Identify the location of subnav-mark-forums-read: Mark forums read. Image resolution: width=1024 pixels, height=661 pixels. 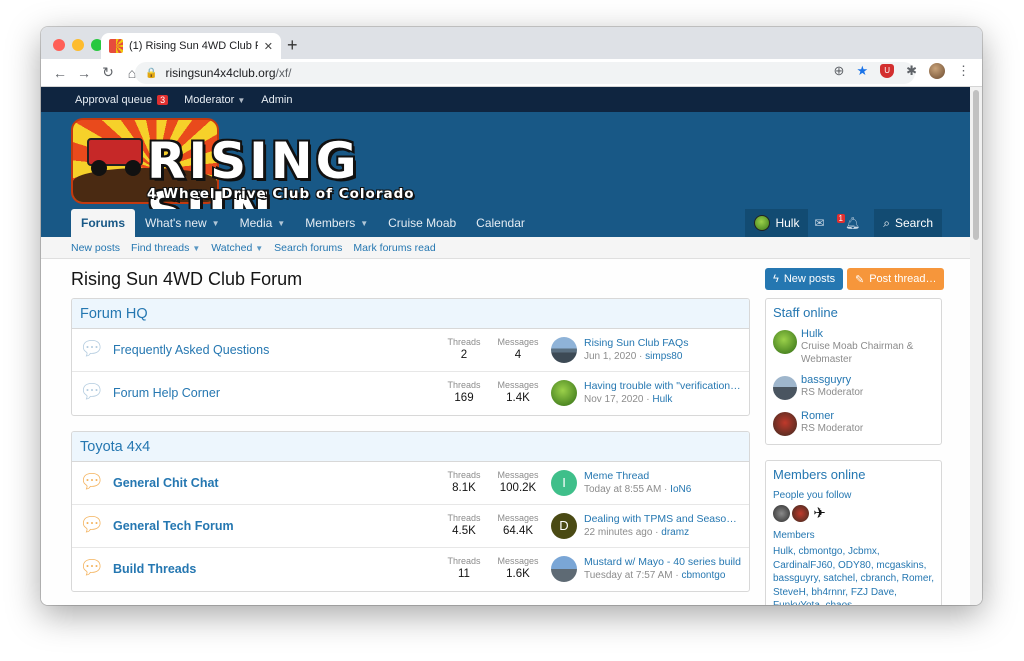
(394, 248).